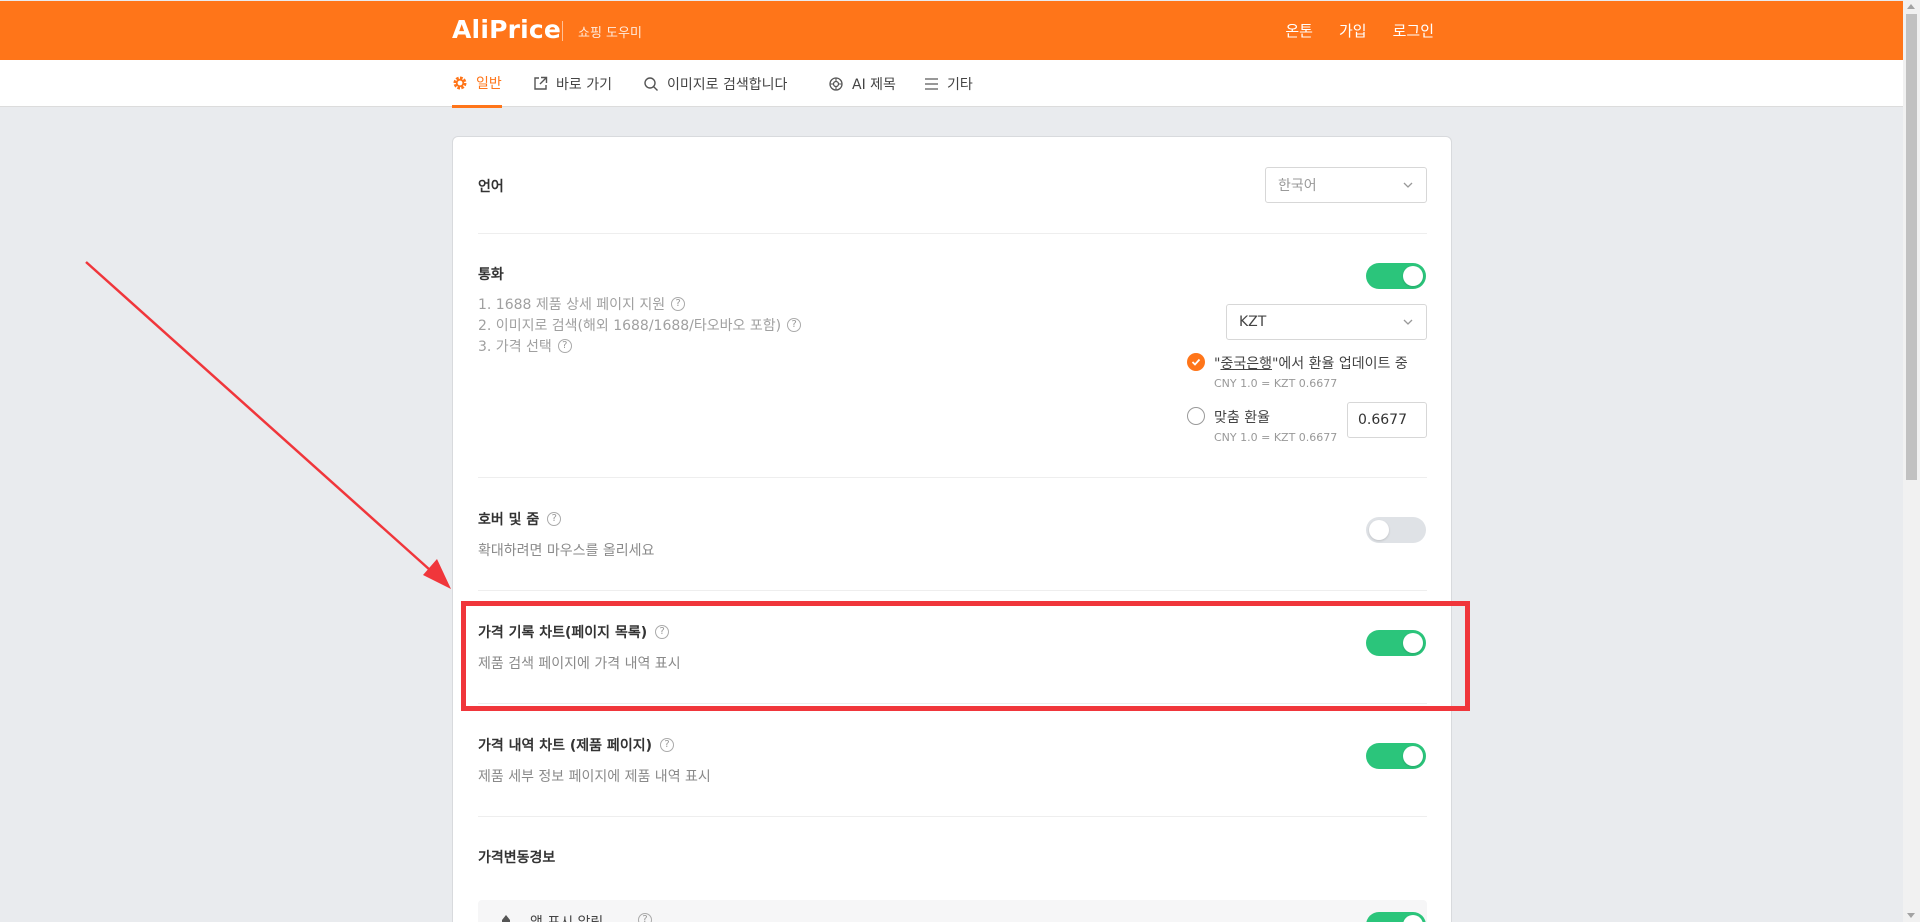 This screenshot has height=922, width=1920. I want to click on check-icon, so click(1196, 362).